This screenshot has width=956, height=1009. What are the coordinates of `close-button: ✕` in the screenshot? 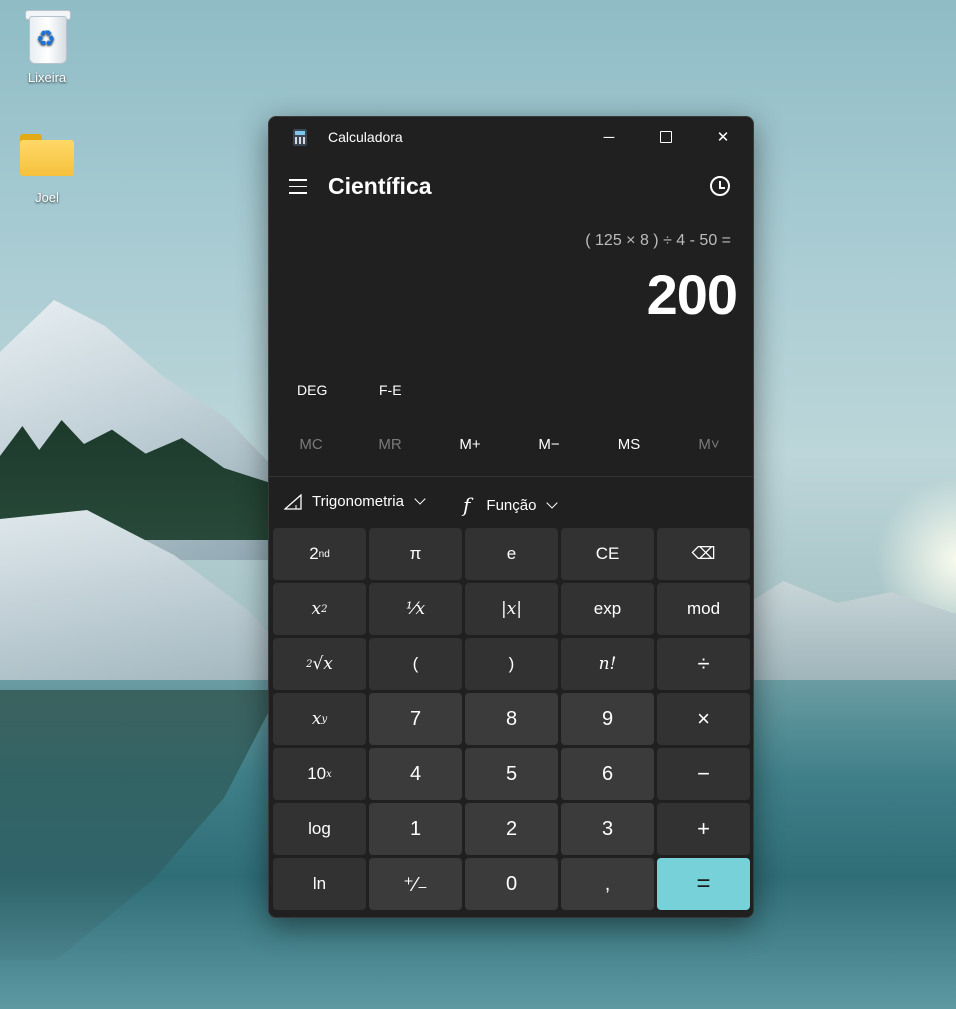 It's located at (723, 137).